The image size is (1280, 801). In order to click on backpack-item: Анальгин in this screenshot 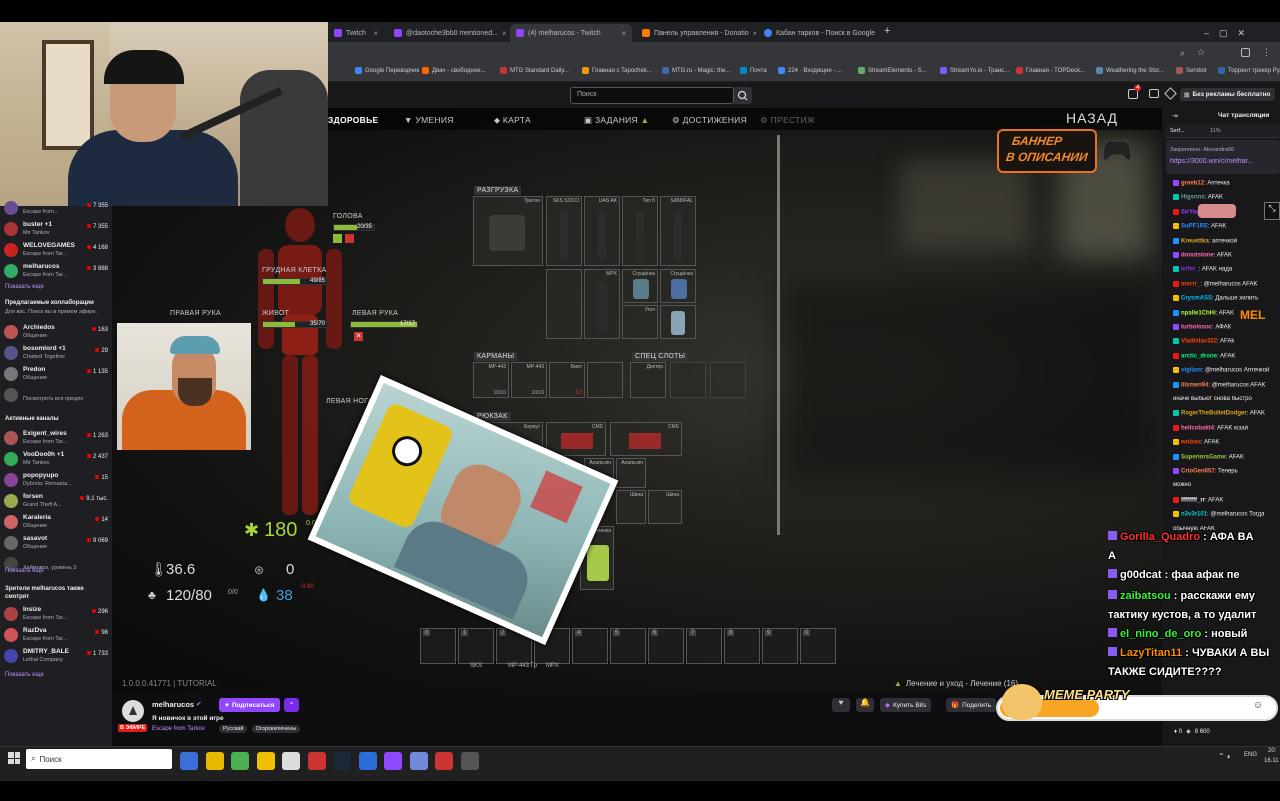, I will do `click(631, 473)`.